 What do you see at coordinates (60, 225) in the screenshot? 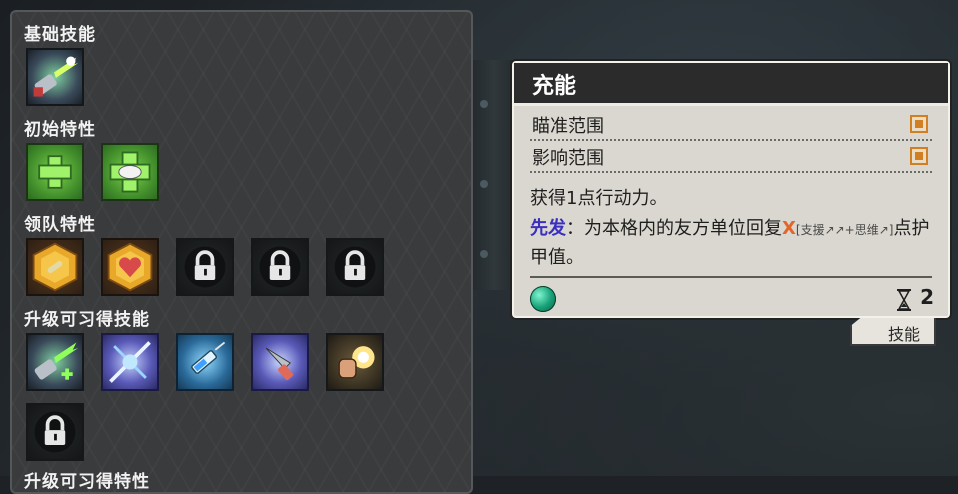
I see `section-title-leader-trait: 领队特性` at bounding box center [60, 225].